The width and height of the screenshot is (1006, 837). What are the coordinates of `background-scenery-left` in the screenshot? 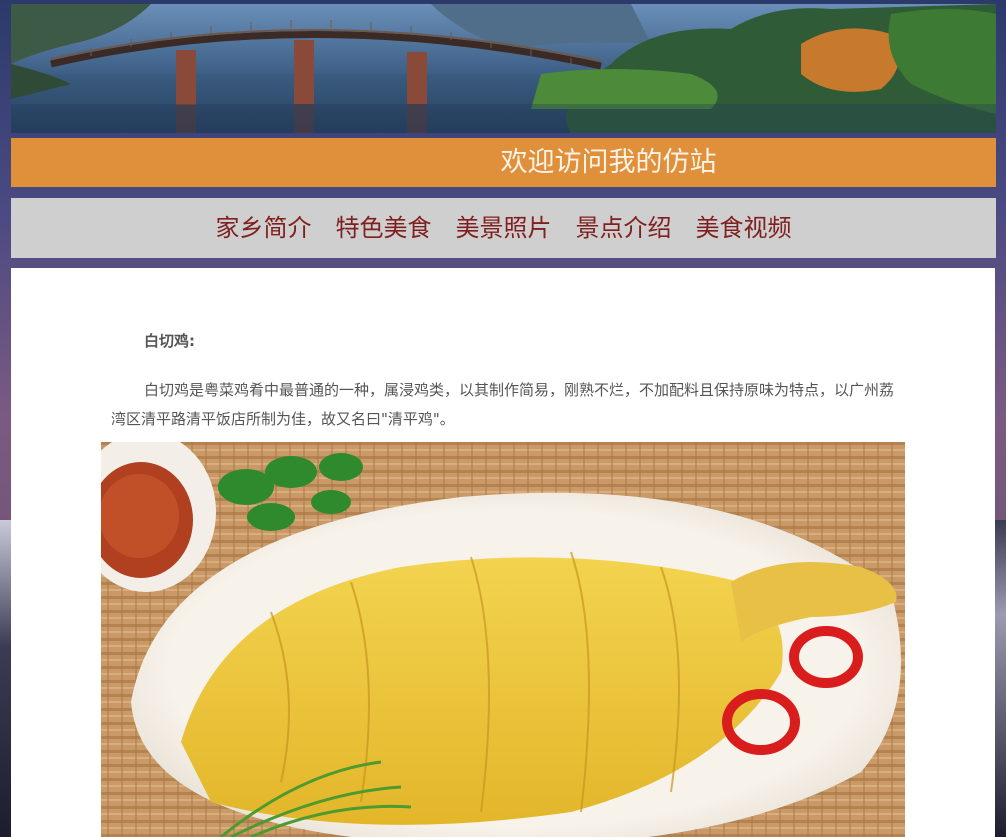 It's located at (5, 678).